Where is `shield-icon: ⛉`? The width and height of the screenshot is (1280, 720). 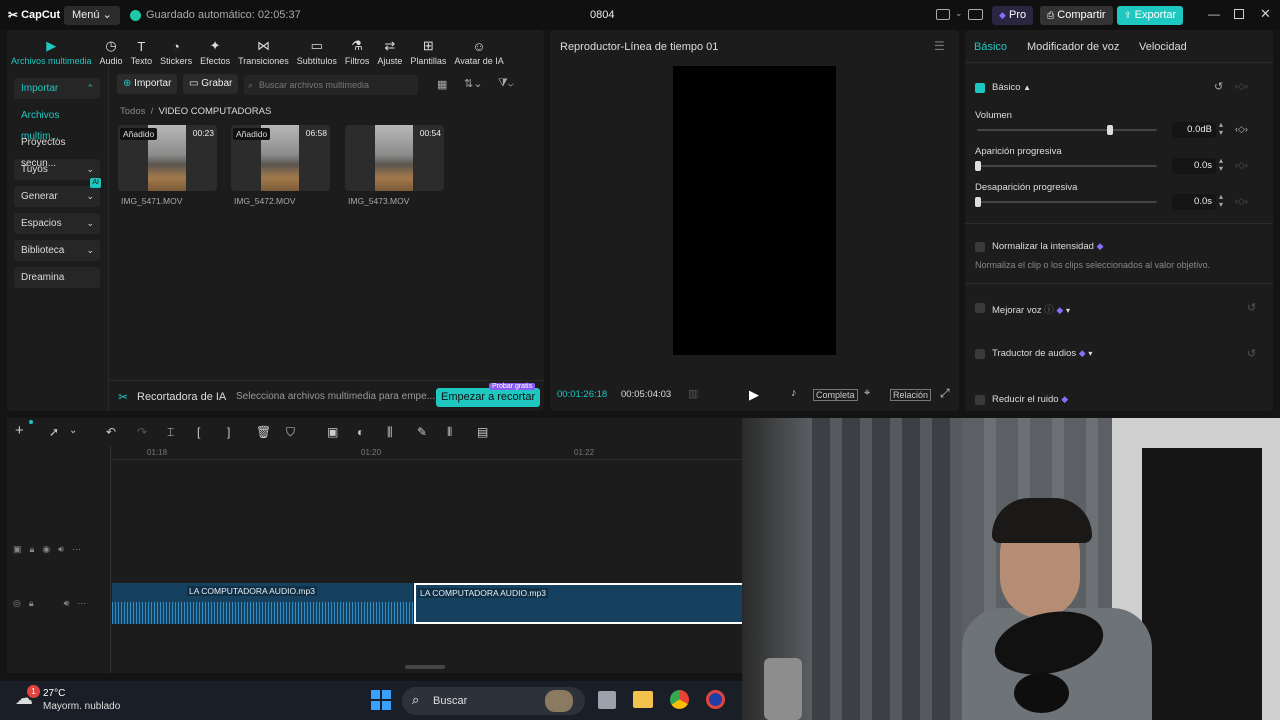
shield-icon: ⛉ is located at coordinates (290, 432).